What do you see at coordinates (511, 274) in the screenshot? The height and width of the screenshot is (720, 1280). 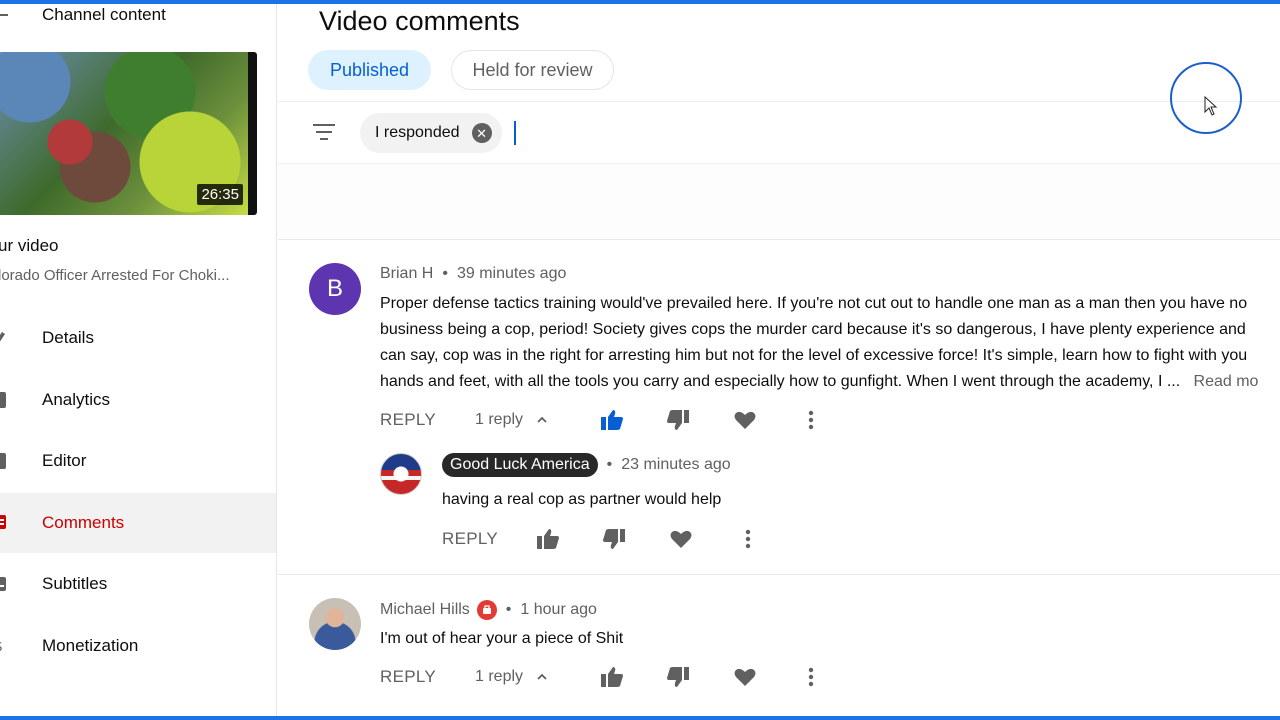 I see `comment-time: 39 minutes ago` at bounding box center [511, 274].